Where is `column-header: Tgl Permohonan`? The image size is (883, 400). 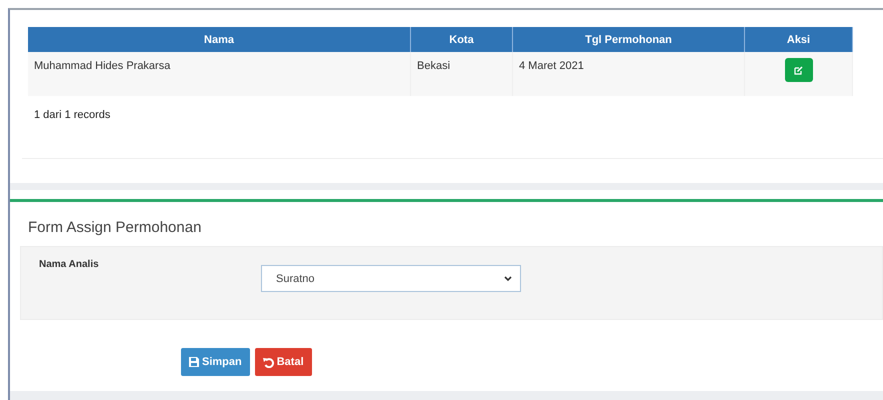
column-header: Tgl Permohonan is located at coordinates (628, 39).